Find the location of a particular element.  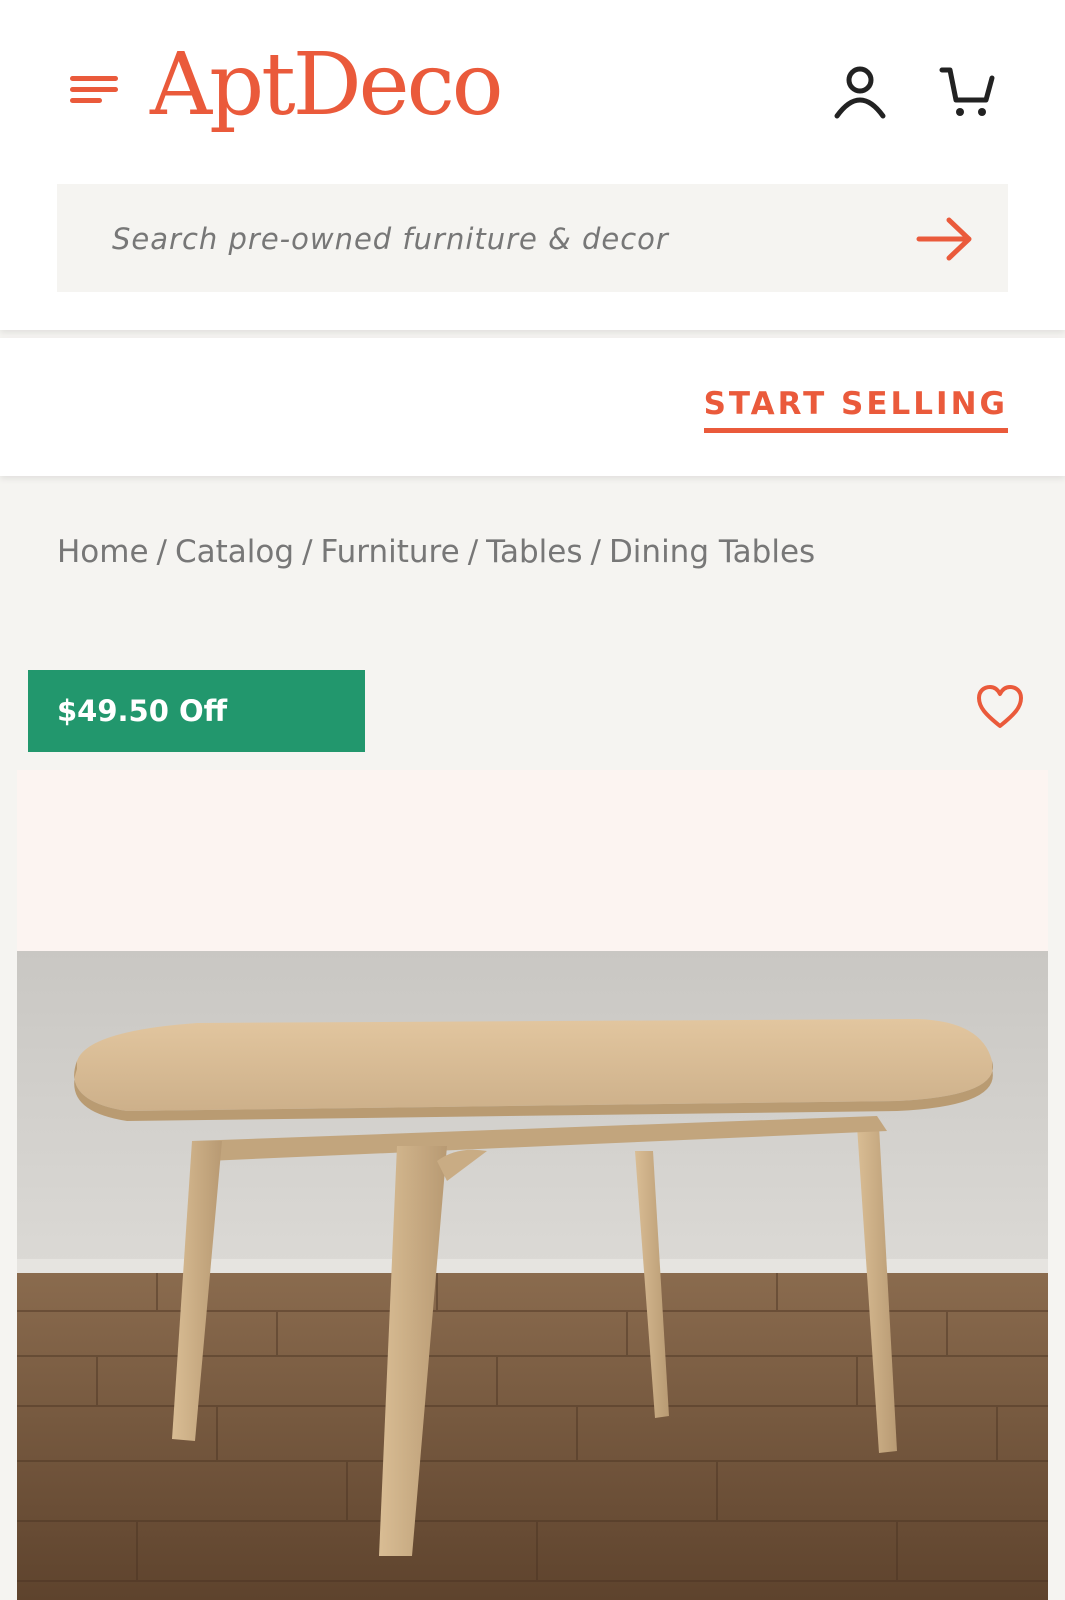

start-selling-link: START SELLING is located at coordinates (855, 409).